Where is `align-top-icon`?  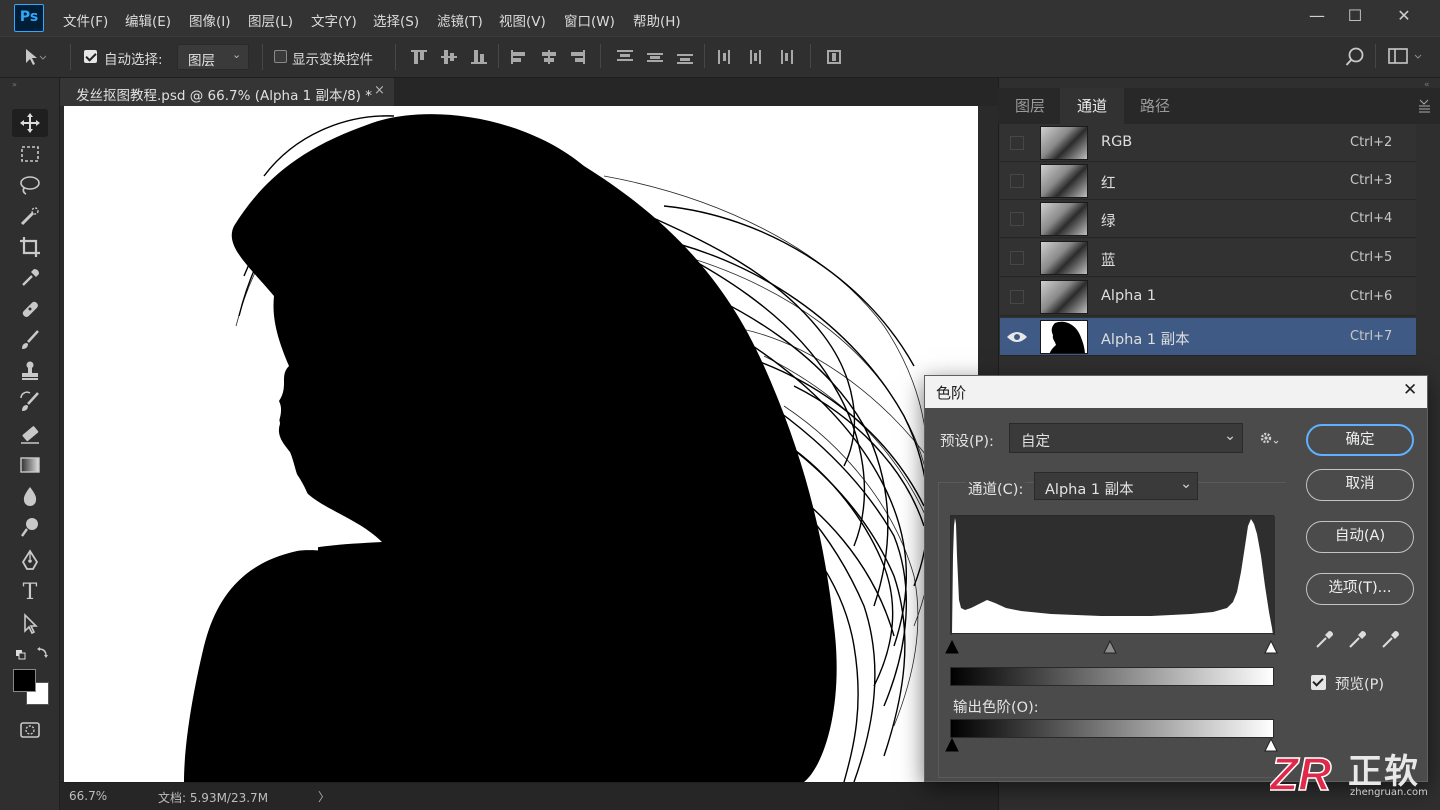
align-top-icon is located at coordinates (419, 57).